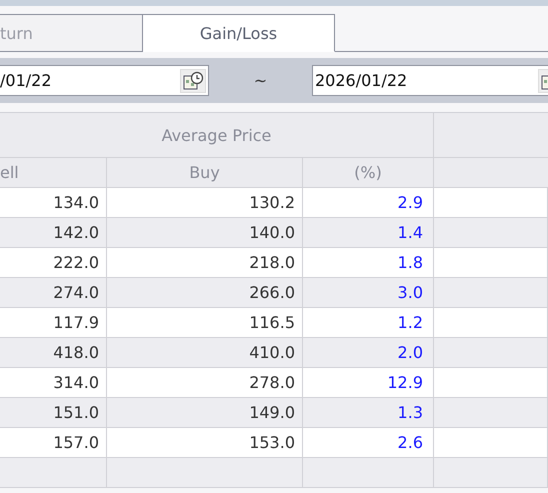 The width and height of the screenshot is (548, 493). Describe the element at coordinates (368, 173) in the screenshot. I see `column-header: (%)` at that location.